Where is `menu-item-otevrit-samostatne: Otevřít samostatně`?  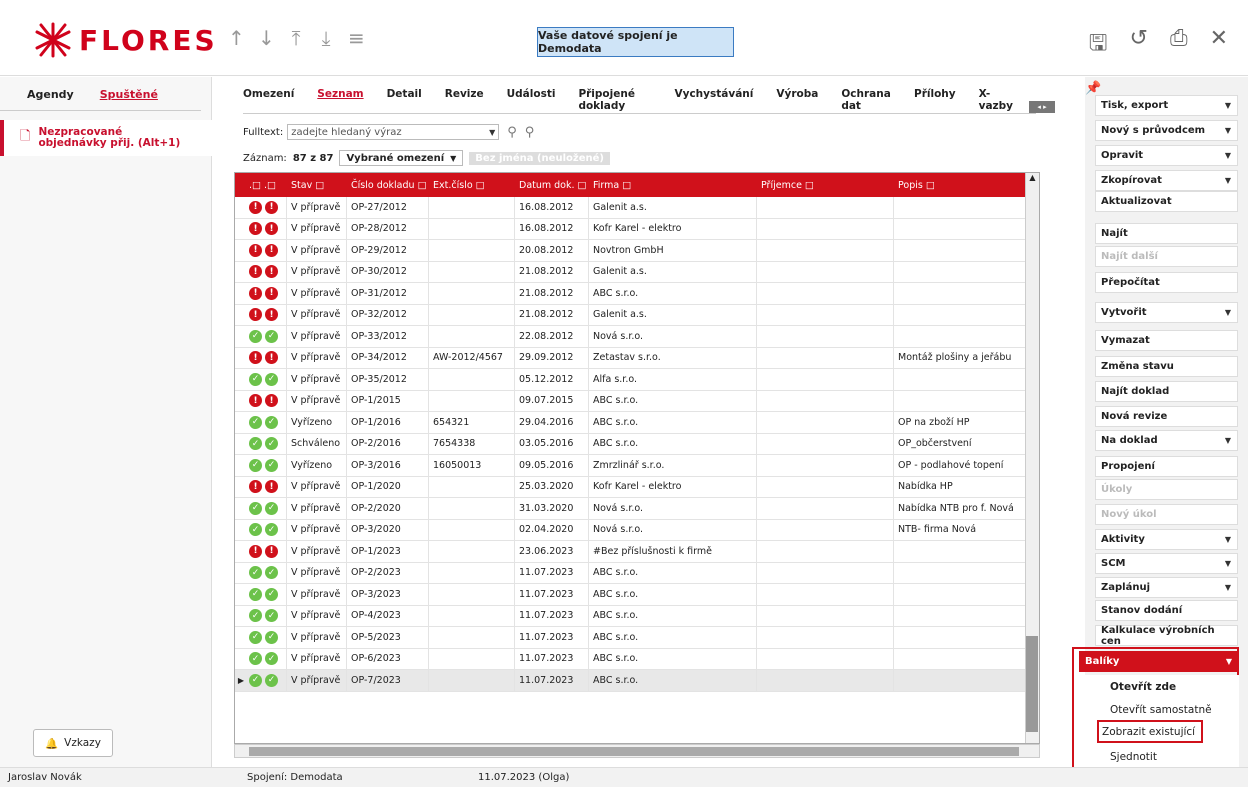 menu-item-otevrit-samostatne: Otevřít samostatně is located at coordinates (1161, 710).